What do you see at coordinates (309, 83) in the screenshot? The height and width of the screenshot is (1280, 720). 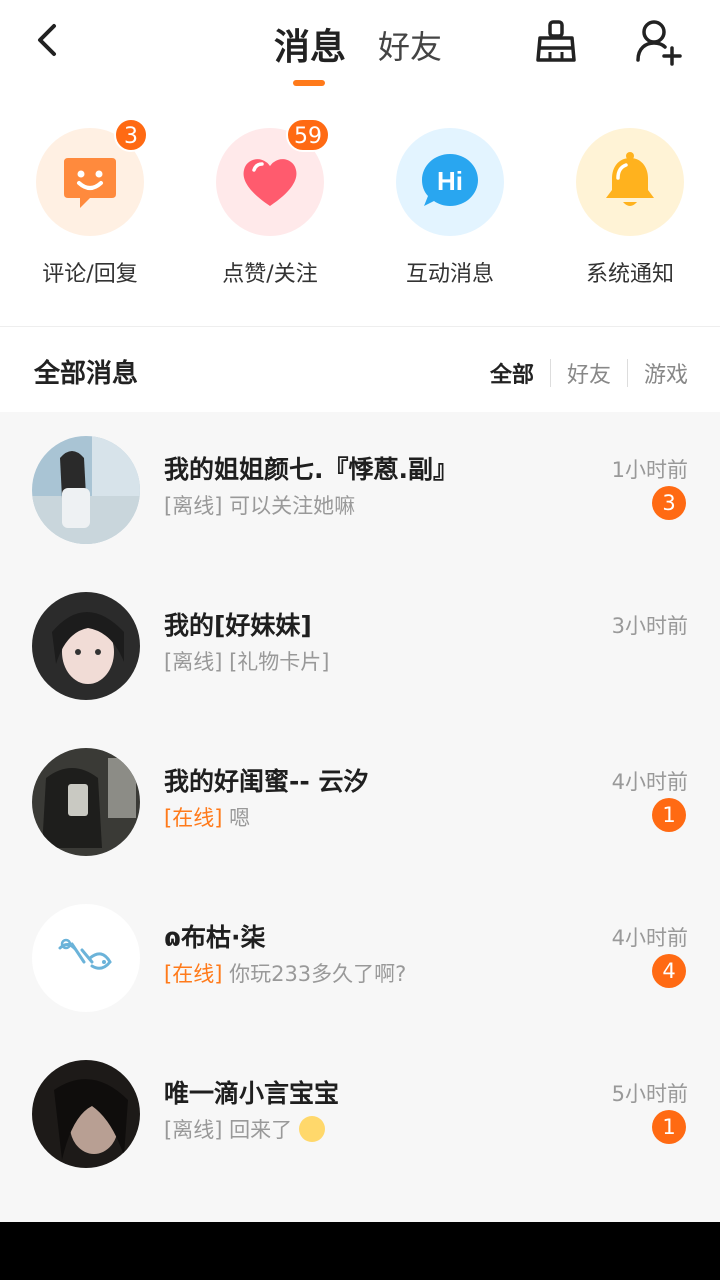 I see `active-tab-indicator` at bounding box center [309, 83].